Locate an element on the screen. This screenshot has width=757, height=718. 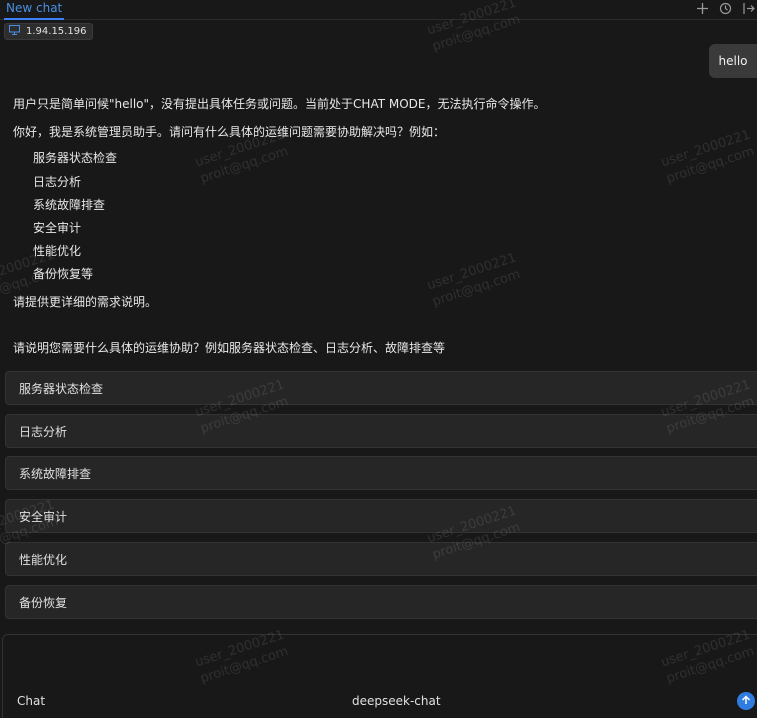
option-button: 系统故障排查 is located at coordinates (381, 473).